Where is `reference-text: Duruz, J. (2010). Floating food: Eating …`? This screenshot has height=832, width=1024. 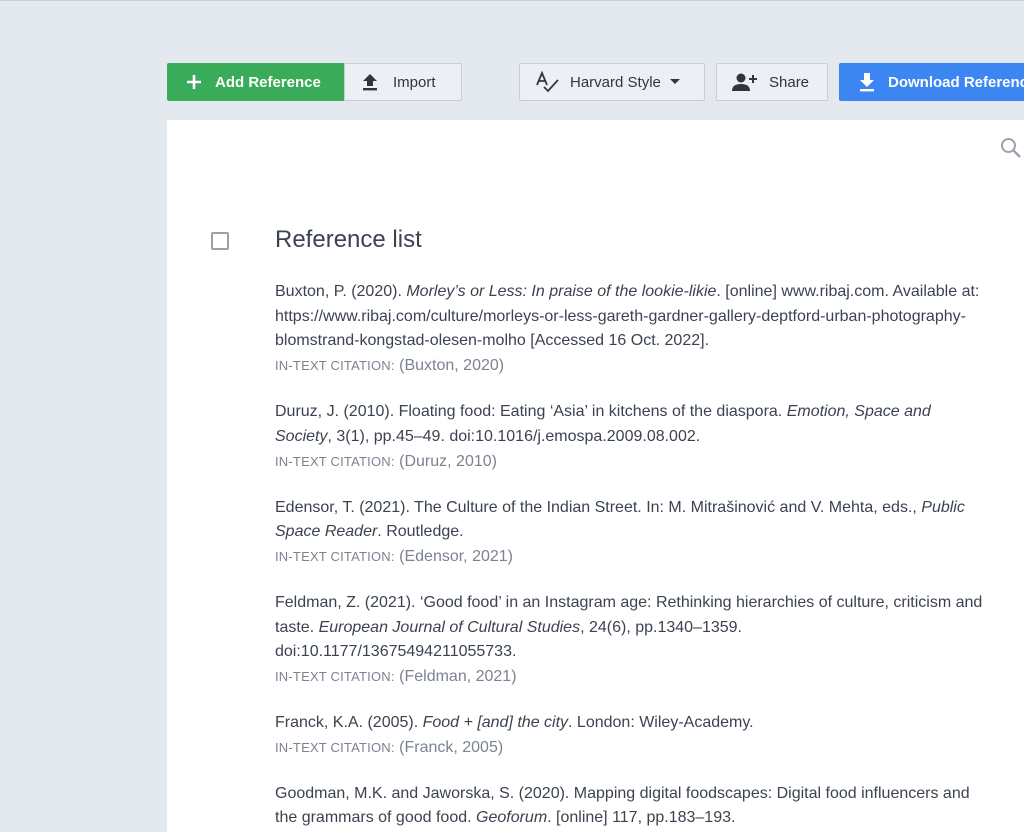
reference-text: Duruz, J. (2010). Floating food: Eating … is located at coordinates (630, 424).